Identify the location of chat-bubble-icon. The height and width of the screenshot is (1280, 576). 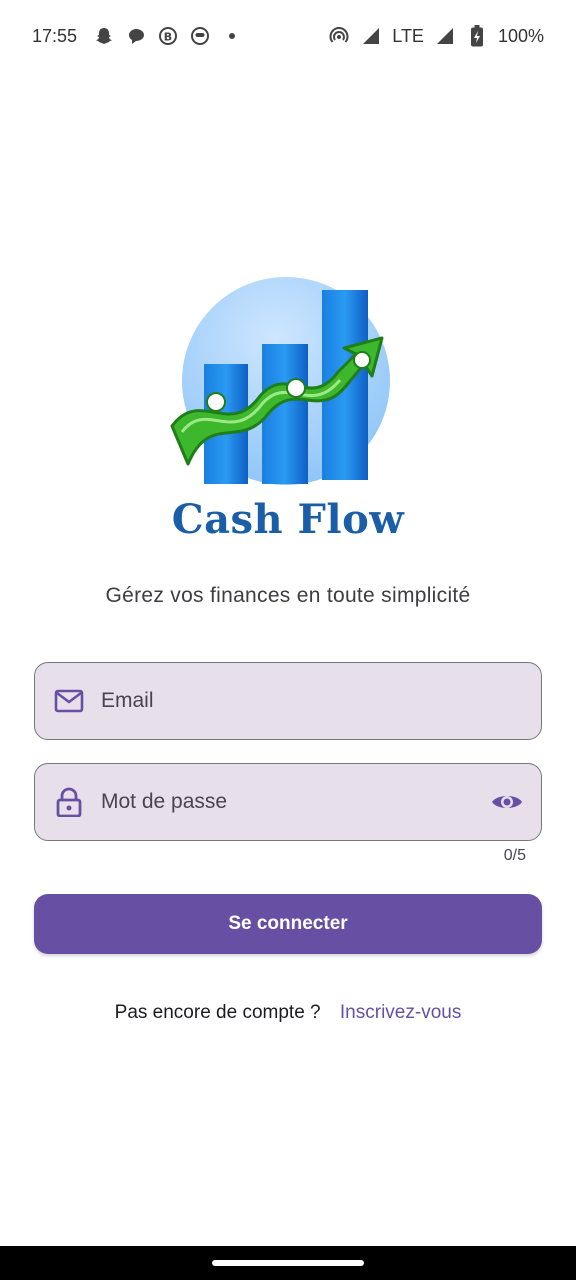
(136, 36).